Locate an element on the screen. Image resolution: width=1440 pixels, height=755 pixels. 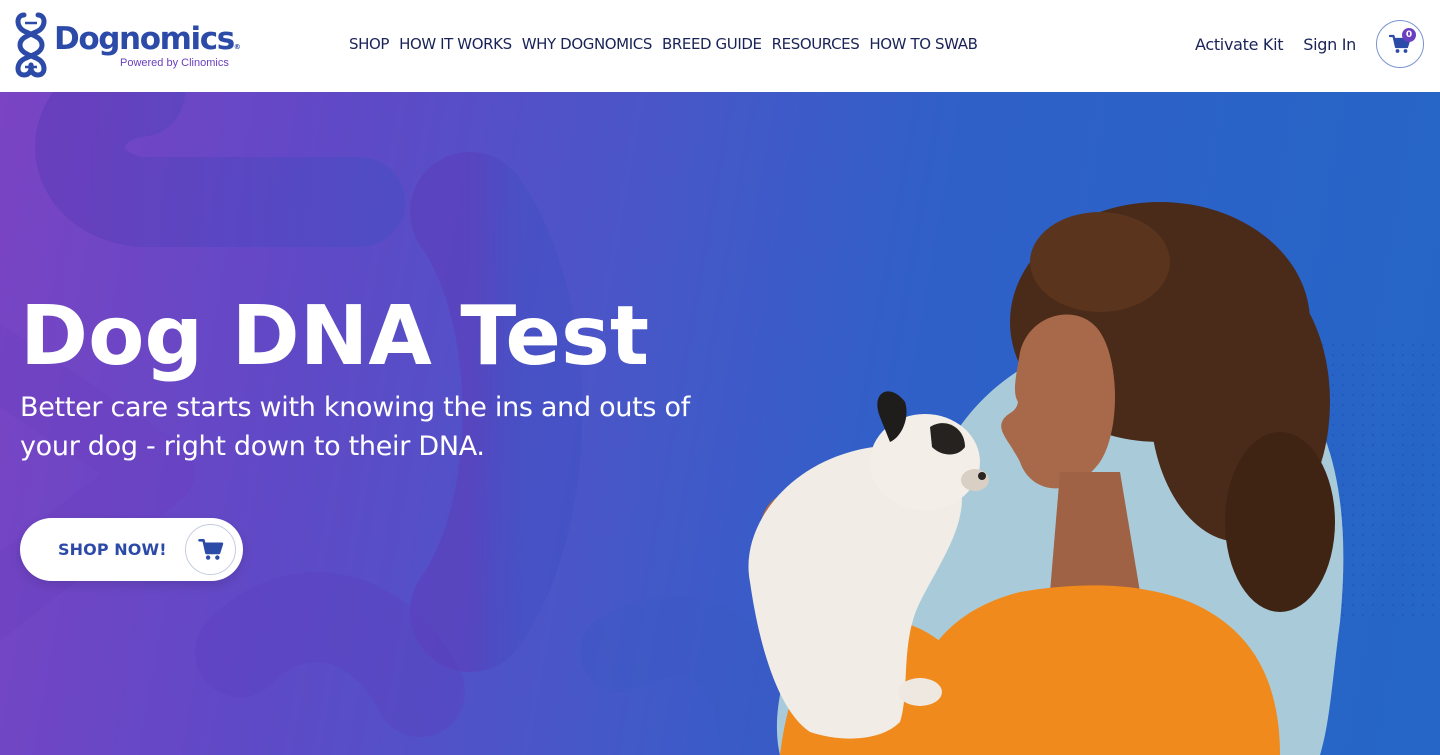
shop-now-button: SHOP NOW! is located at coordinates (131, 549).